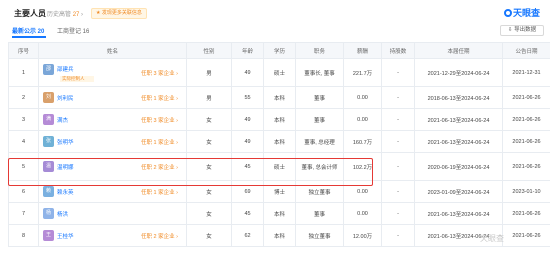 Image resolution: width=550 pixels, height=258 pixels. I want to click on position-cell: 董事, 总会计师, so click(319, 166).